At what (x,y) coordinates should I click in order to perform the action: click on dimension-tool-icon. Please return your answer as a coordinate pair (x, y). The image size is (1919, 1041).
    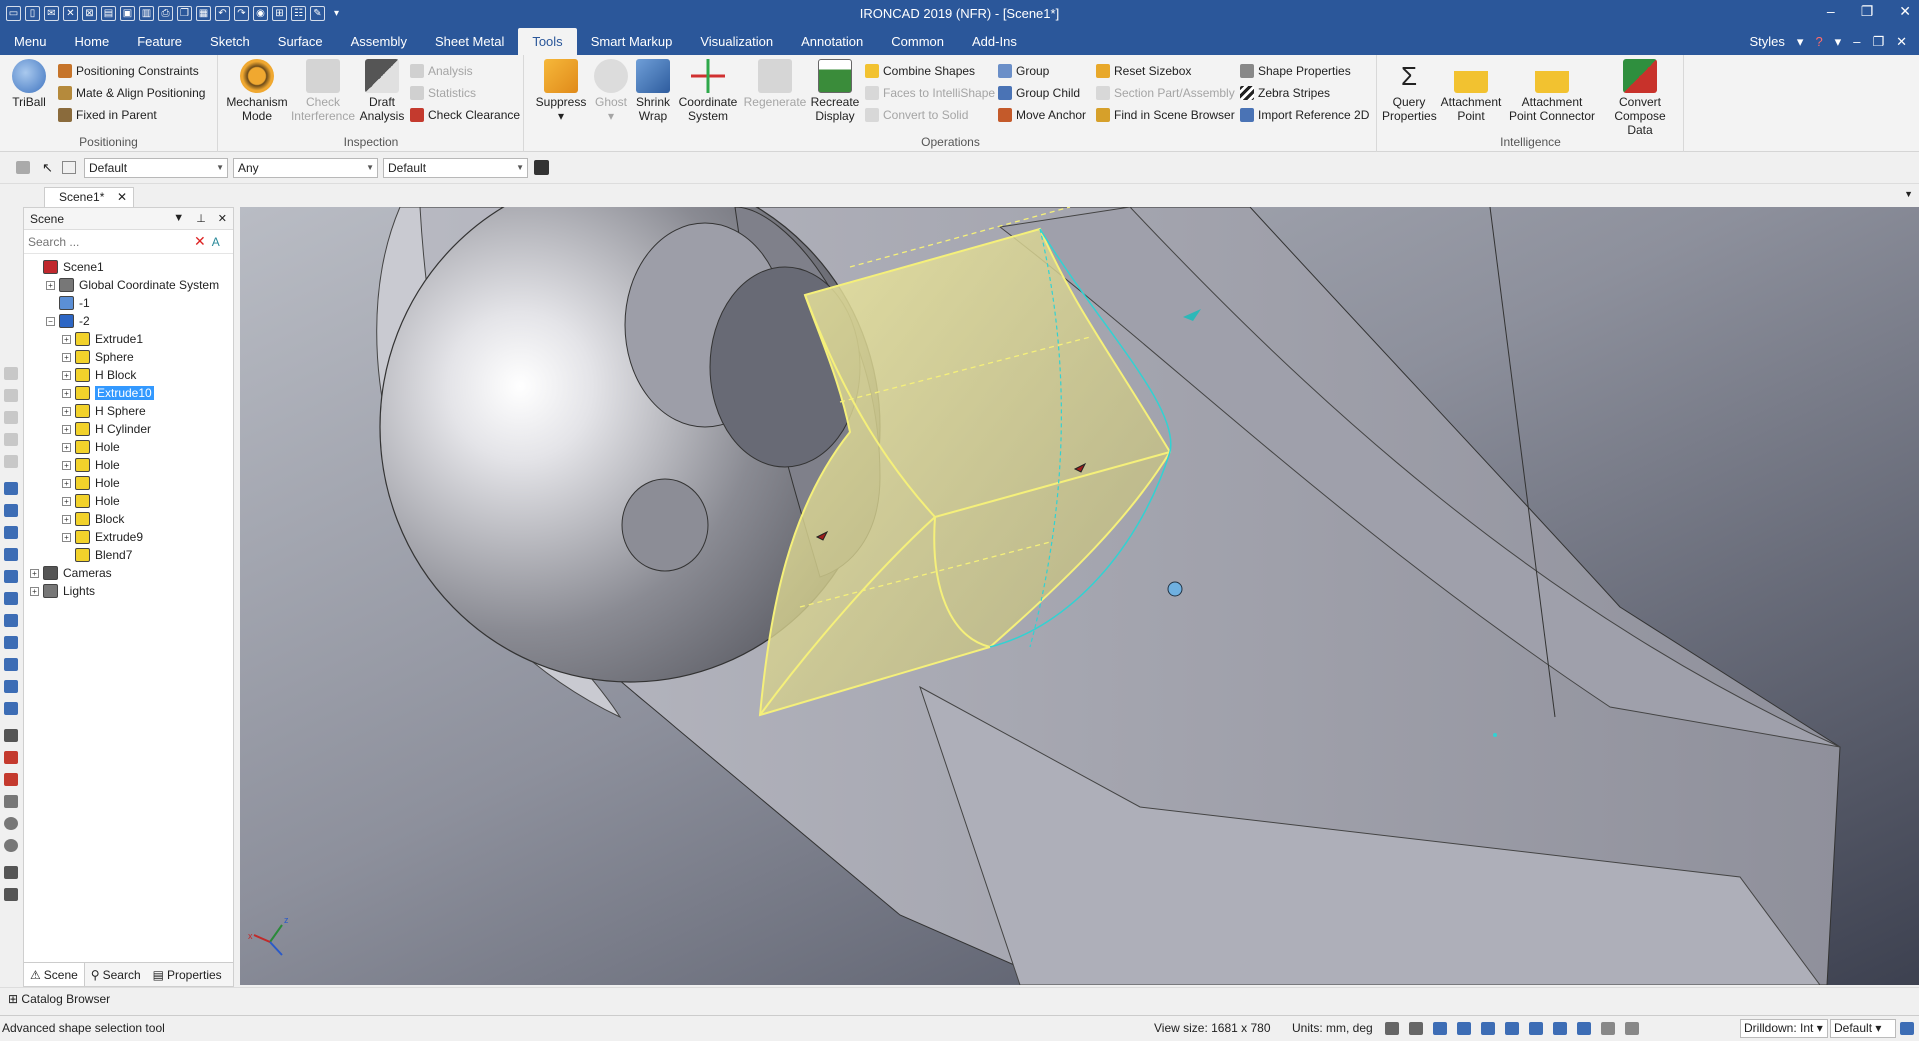
    Looking at the image, I should click on (11, 872).